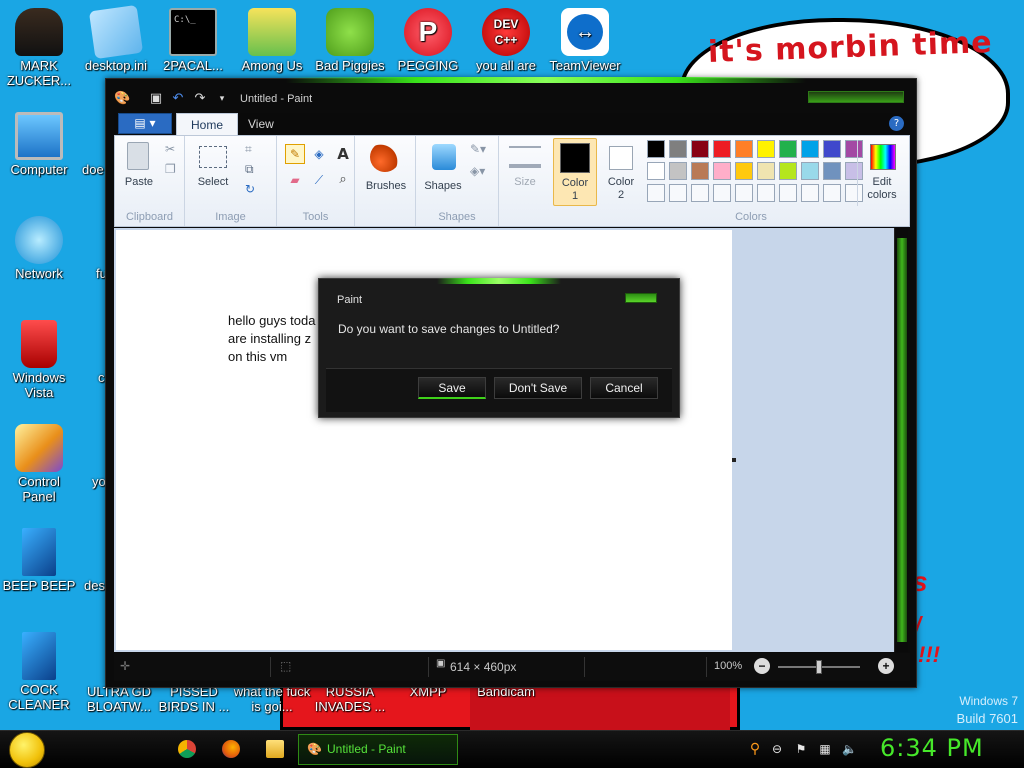 The image size is (1024, 768). Describe the element at coordinates (506, 40) in the screenshot. I see `desktop-icon-you-all-are: DEV C++ you all are` at that location.